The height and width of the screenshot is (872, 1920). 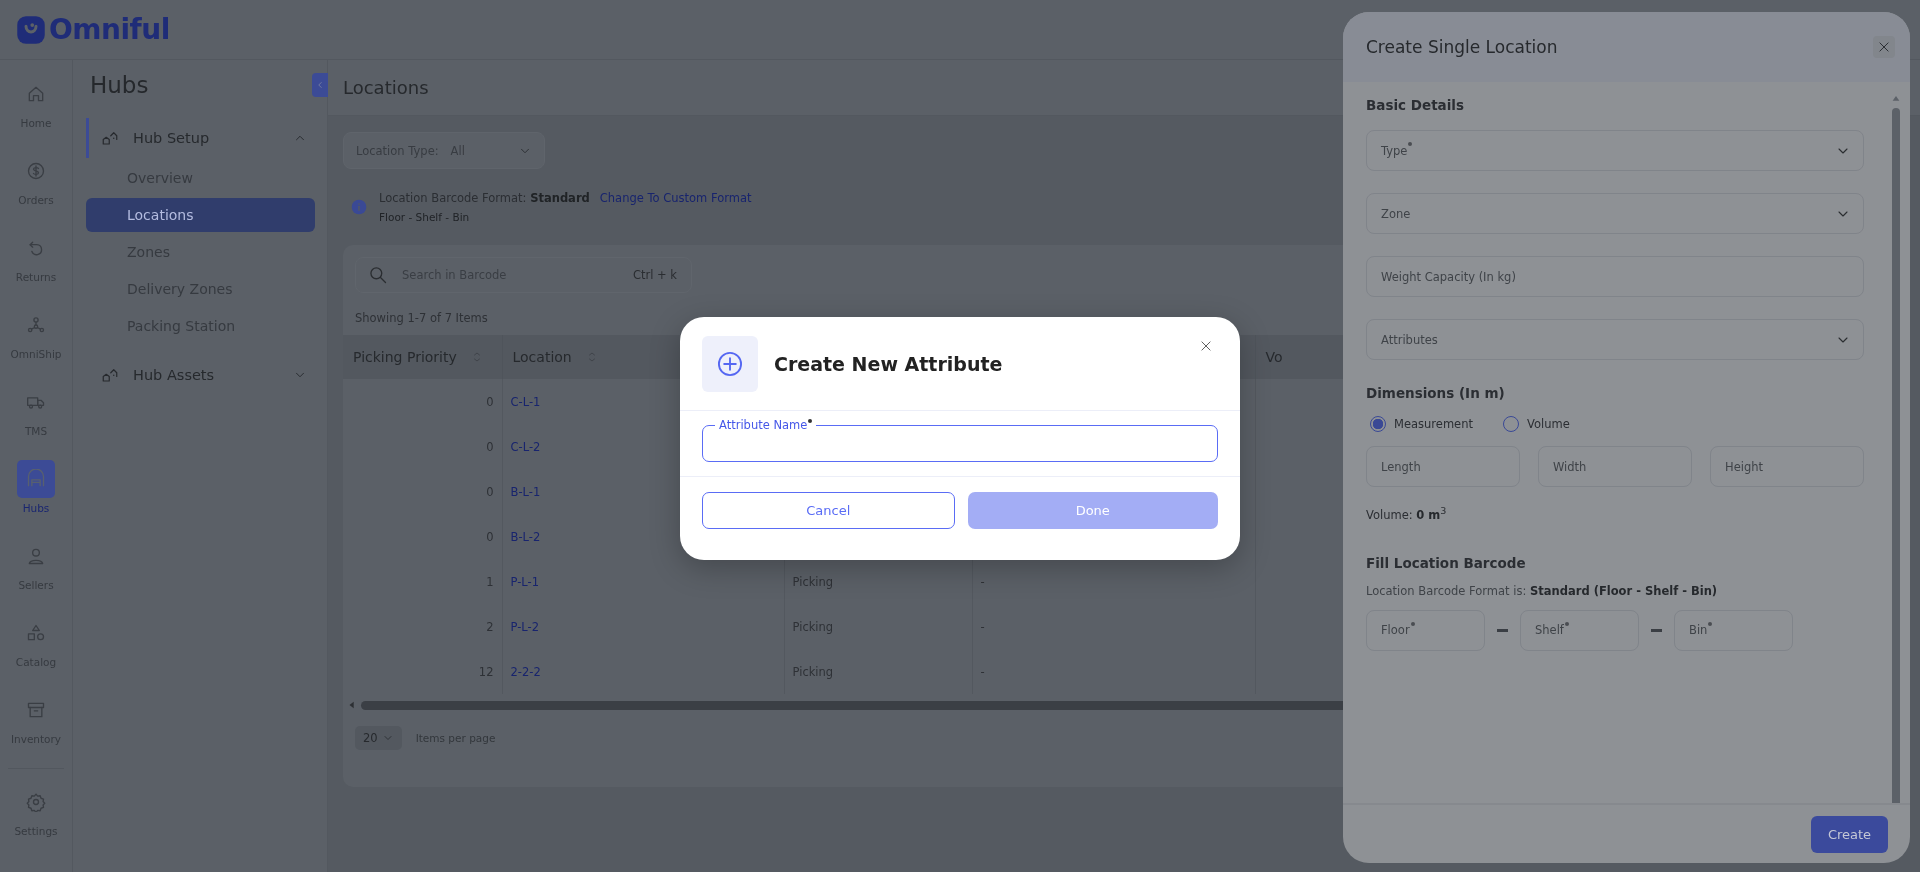 What do you see at coordinates (1407, 513) in the screenshot?
I see `volume-text: Volume: 0 m$^{3}$` at bounding box center [1407, 513].